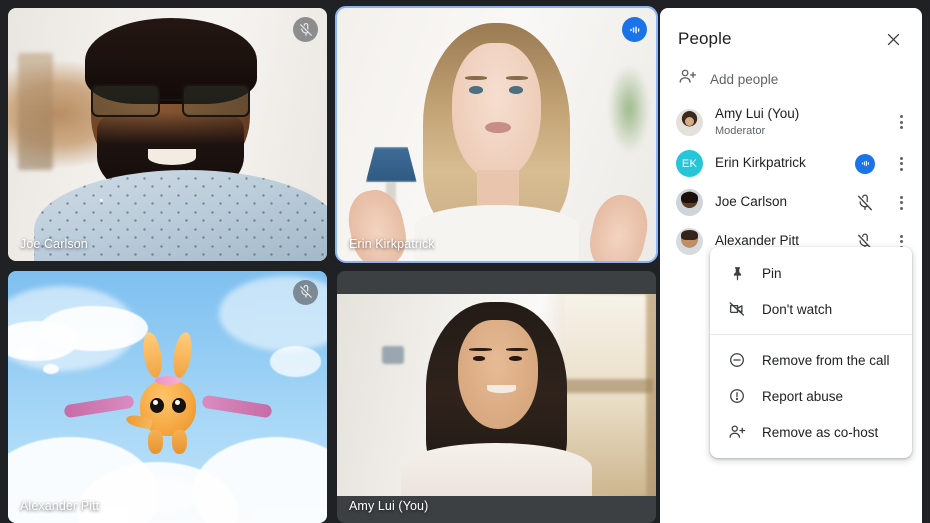  Describe the element at coordinates (757, 113) in the screenshot. I see `participant-name: Amy Lui (You)` at that location.